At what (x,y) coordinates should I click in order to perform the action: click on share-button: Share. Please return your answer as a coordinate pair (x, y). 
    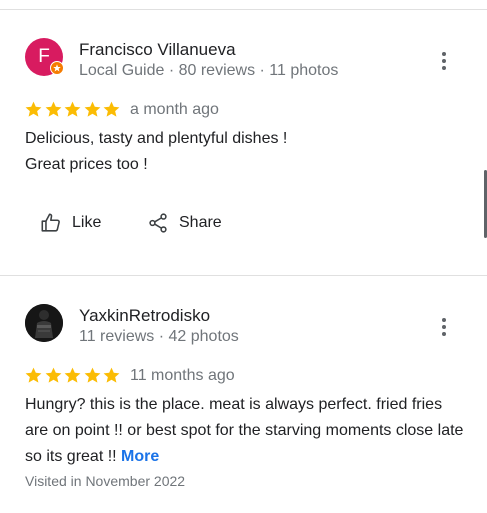
    Looking at the image, I should click on (184, 223).